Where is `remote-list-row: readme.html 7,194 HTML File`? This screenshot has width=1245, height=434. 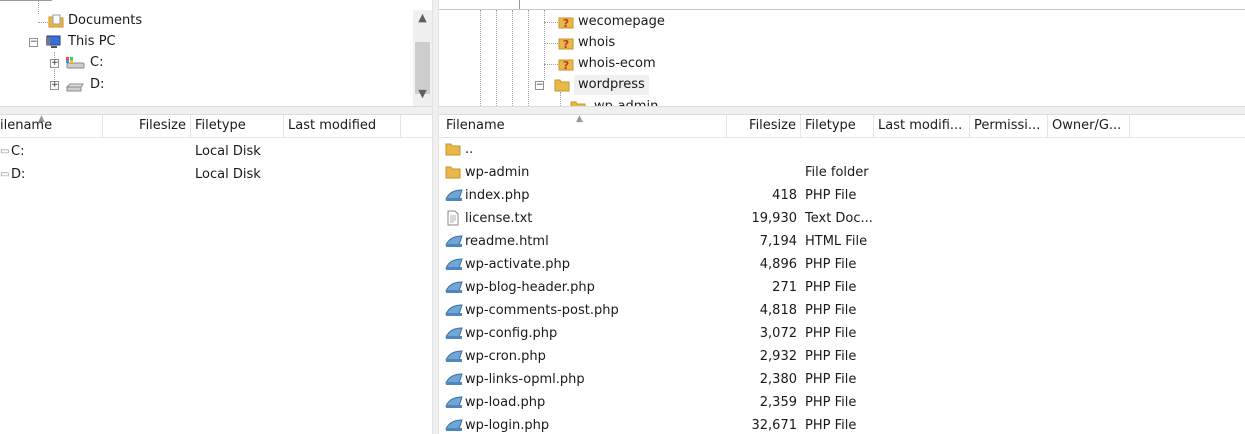
remote-list-row: readme.html 7,194 HTML File is located at coordinates (842, 241).